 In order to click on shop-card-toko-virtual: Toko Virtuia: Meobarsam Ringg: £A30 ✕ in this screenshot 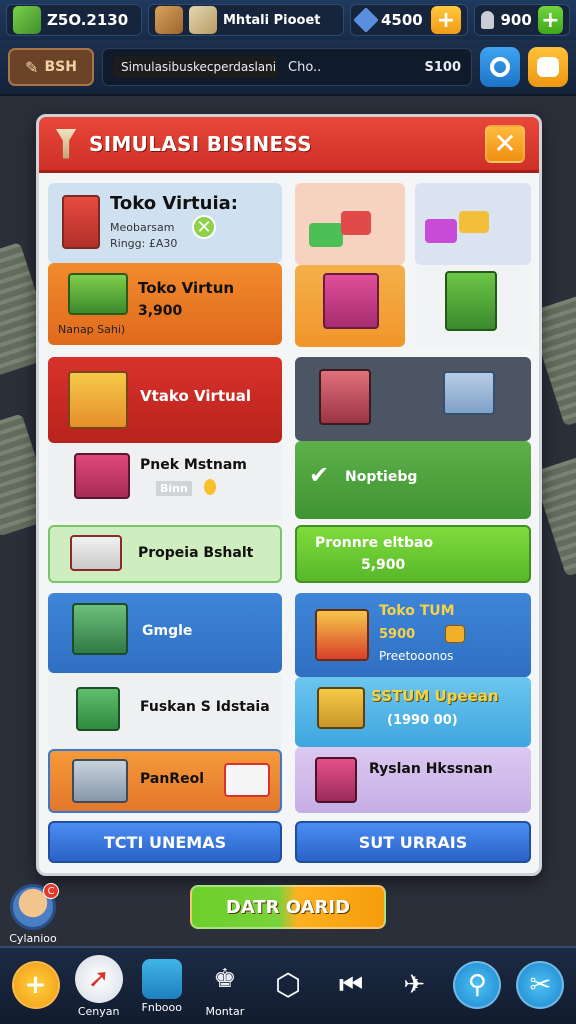, I will do `click(165, 223)`.